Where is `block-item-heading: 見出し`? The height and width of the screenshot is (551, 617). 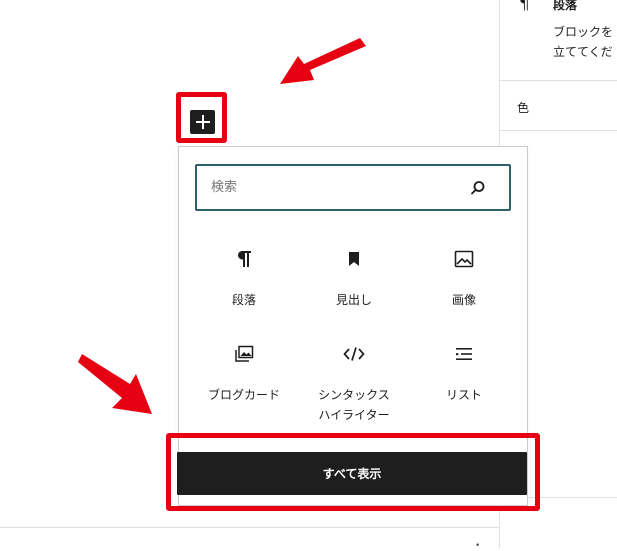
block-item-heading: 見出し is located at coordinates (354, 276).